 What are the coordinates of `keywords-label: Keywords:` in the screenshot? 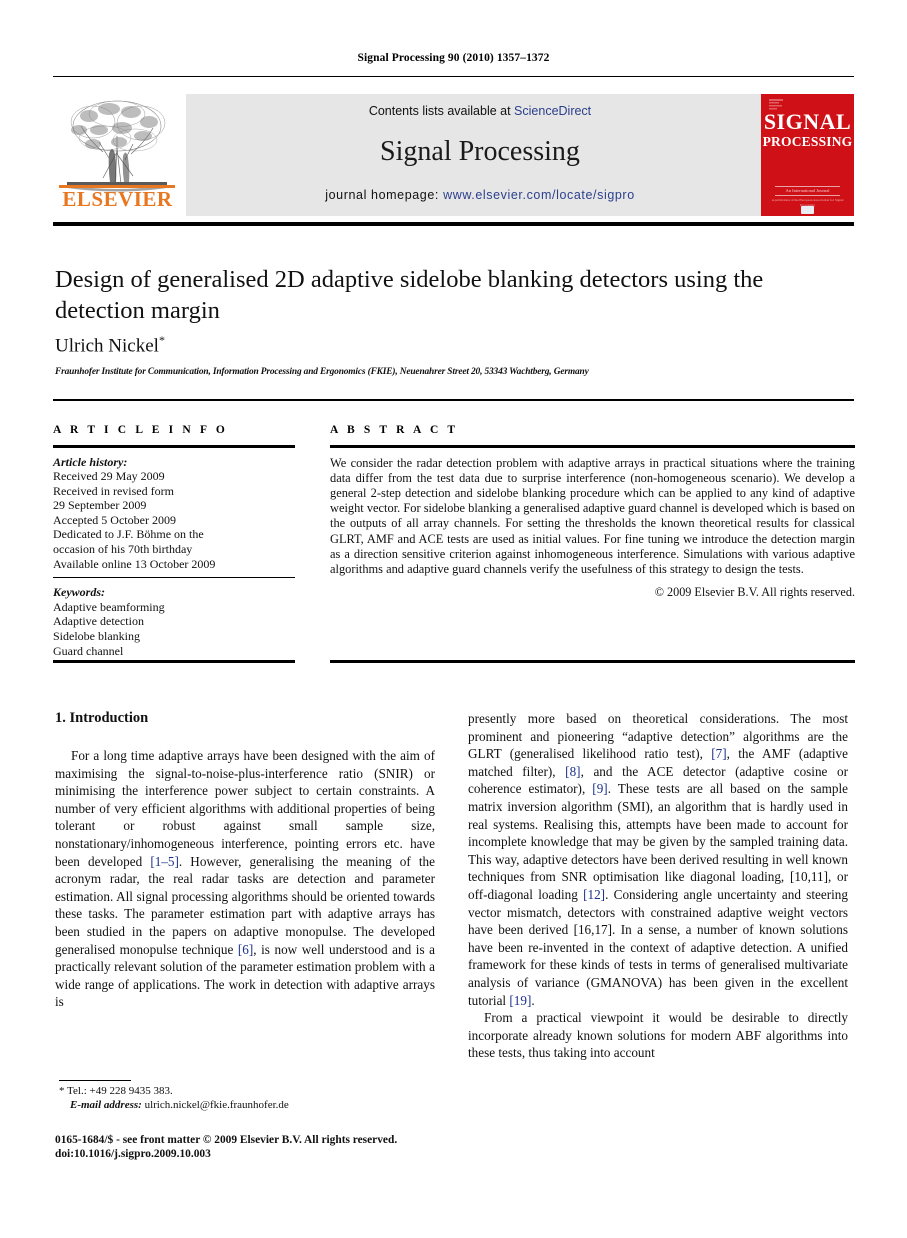 It's located at (79, 592).